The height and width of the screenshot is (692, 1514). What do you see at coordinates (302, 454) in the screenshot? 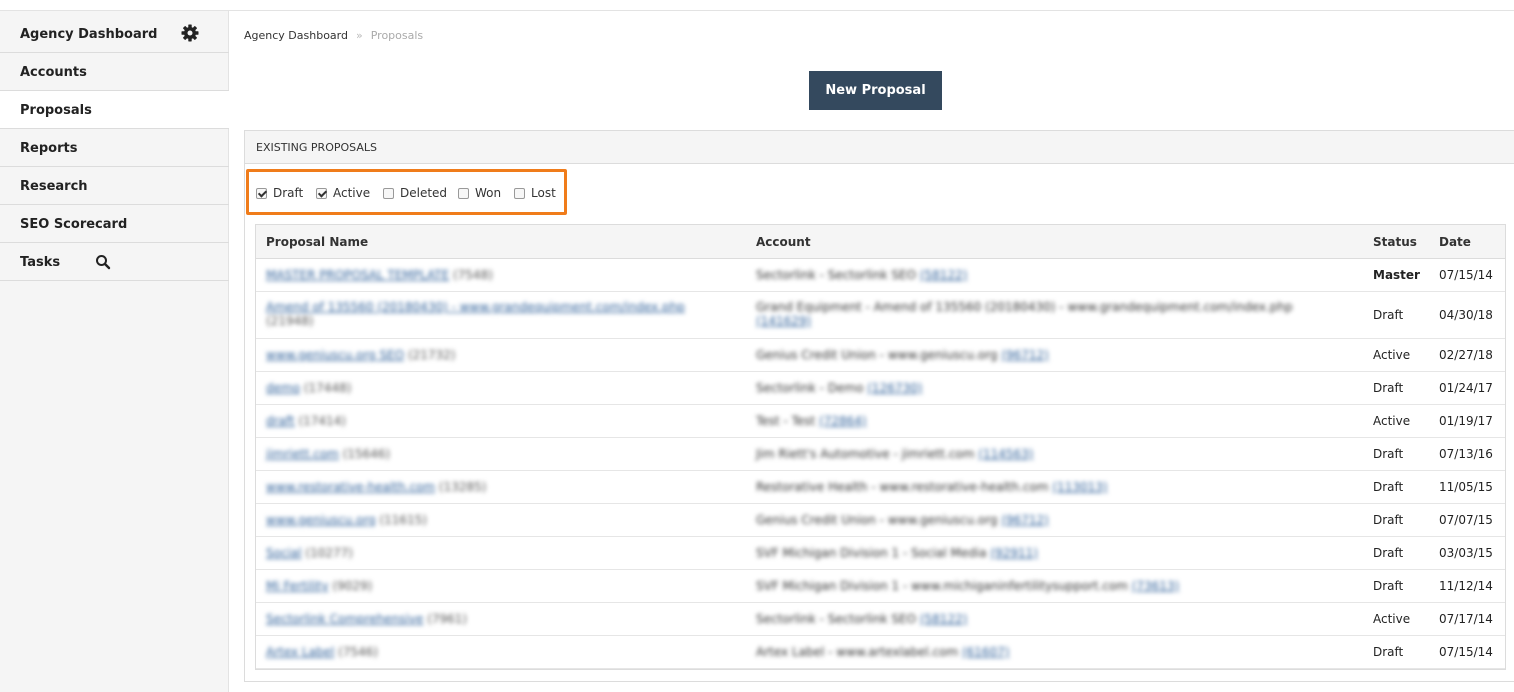
I see `proposal-name-link: jimriett.com` at bounding box center [302, 454].